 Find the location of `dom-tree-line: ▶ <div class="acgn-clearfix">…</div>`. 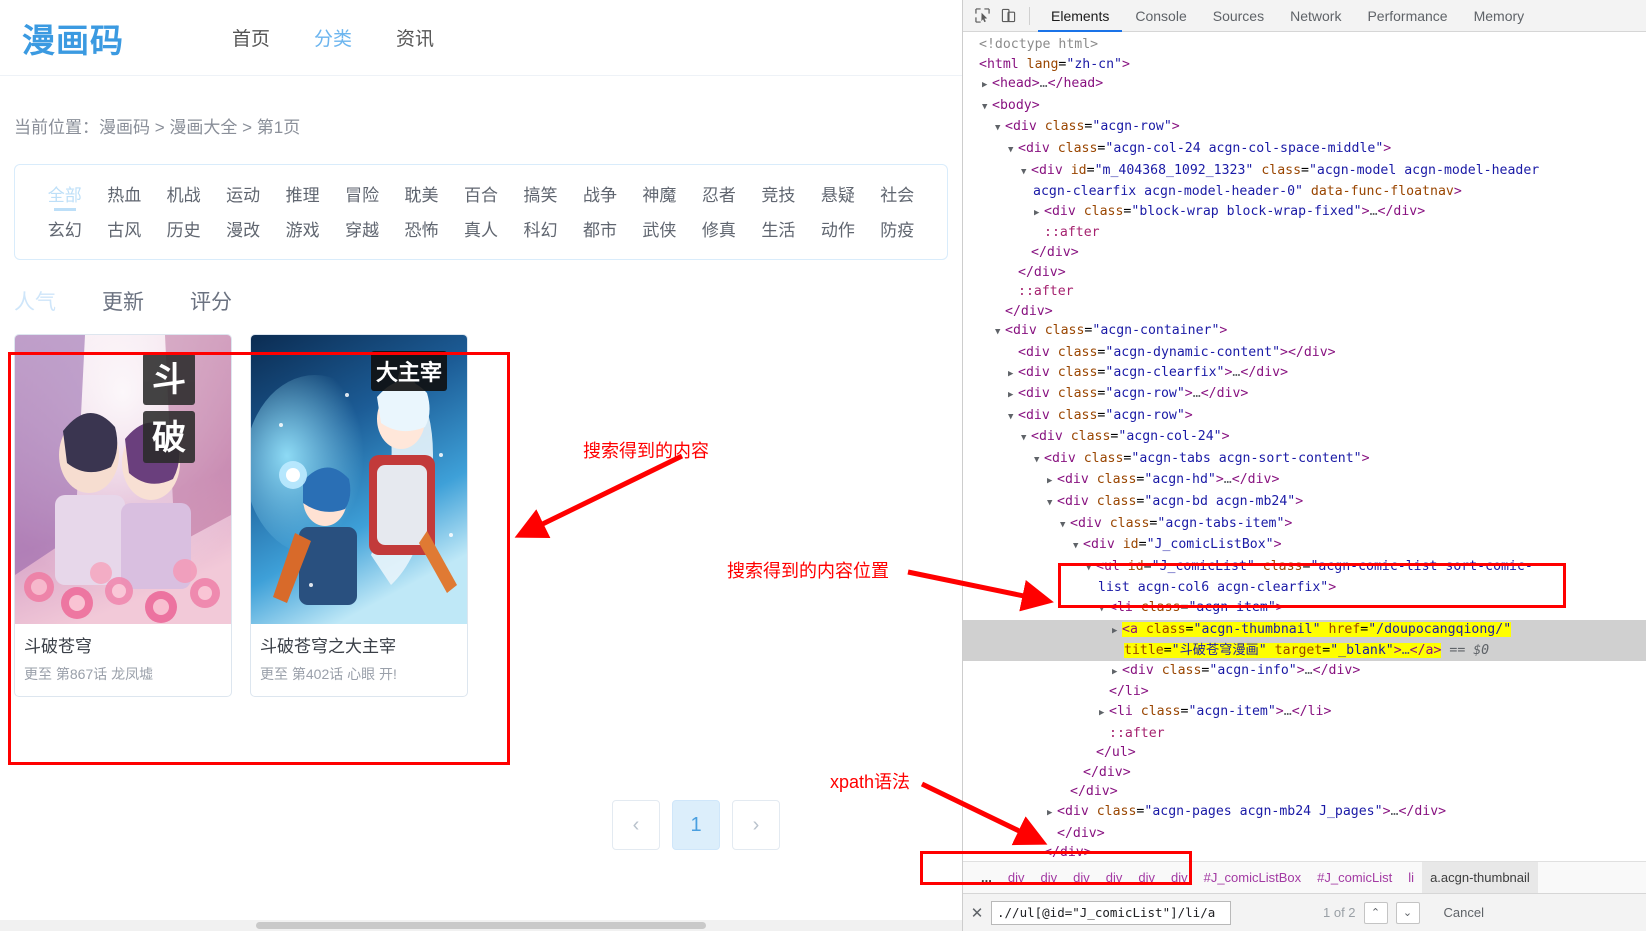

dom-tree-line: ▶ <div class="acgn-clearfix">…</div> is located at coordinates (1304, 374).